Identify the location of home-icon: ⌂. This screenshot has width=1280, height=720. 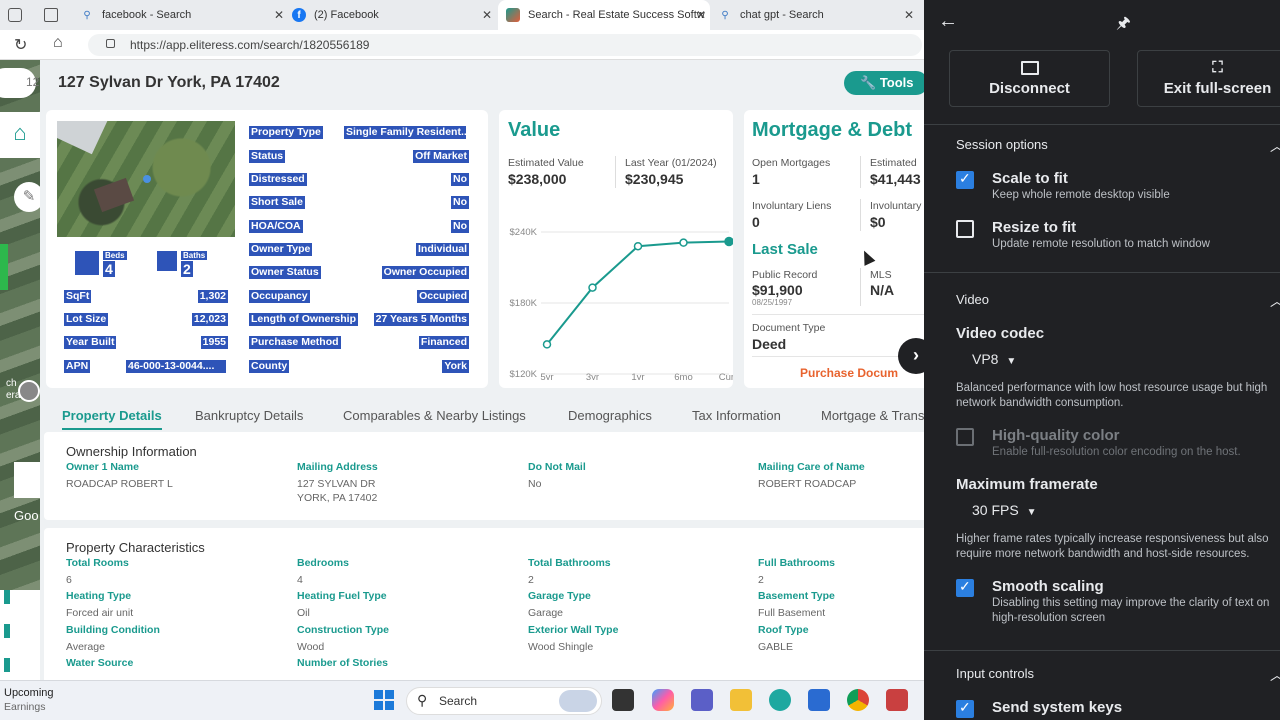
(58, 43).